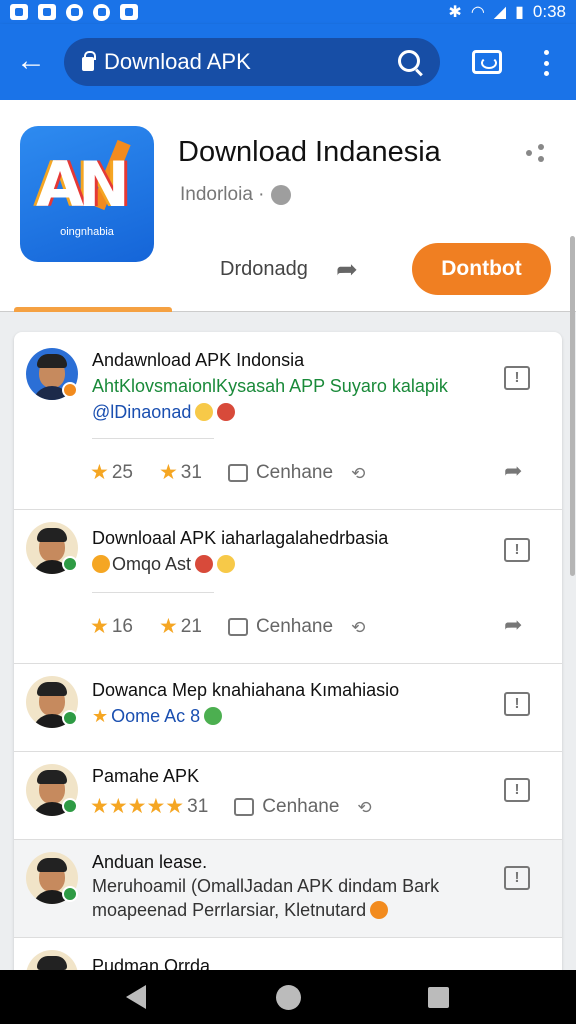 This screenshot has height=1024, width=576. Describe the element at coordinates (353, 269) in the screenshot. I see `share-icon: ➦` at that location.